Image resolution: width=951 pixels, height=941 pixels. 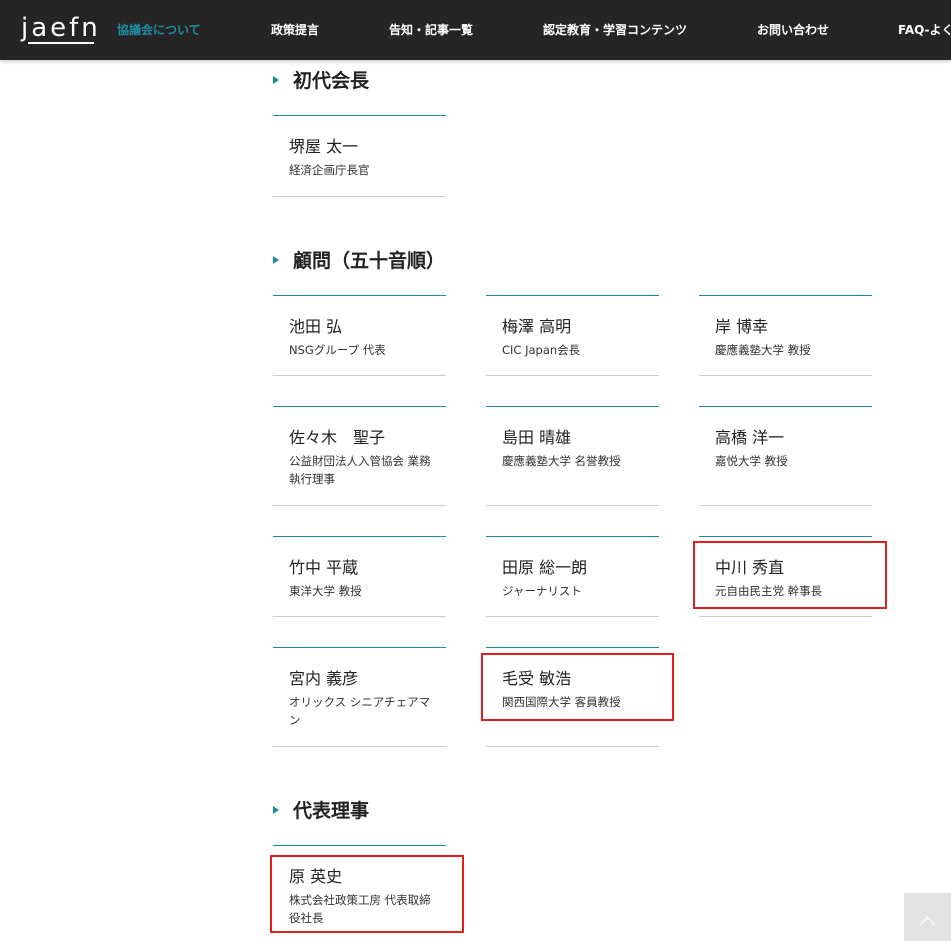 What do you see at coordinates (541, 350) in the screenshot?
I see `member-title: CIC Japan会長` at bounding box center [541, 350].